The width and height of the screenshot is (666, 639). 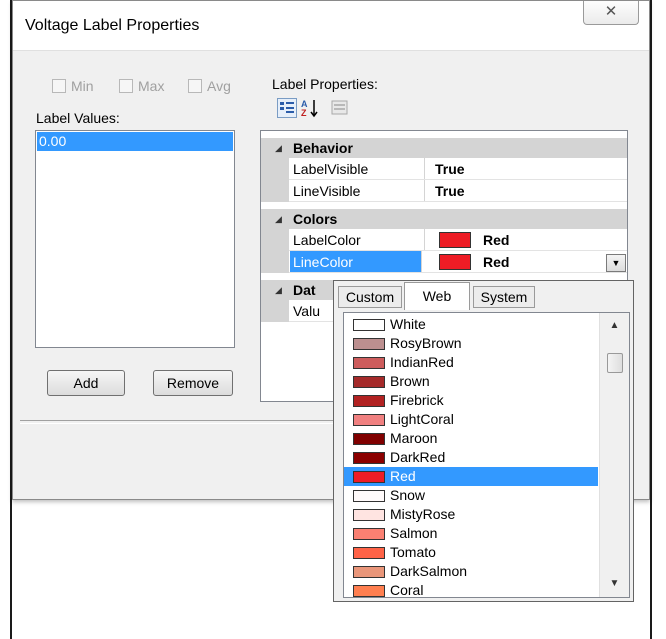 What do you see at coordinates (471, 438) in the screenshot?
I see `color-item-maroon: Maroon` at bounding box center [471, 438].